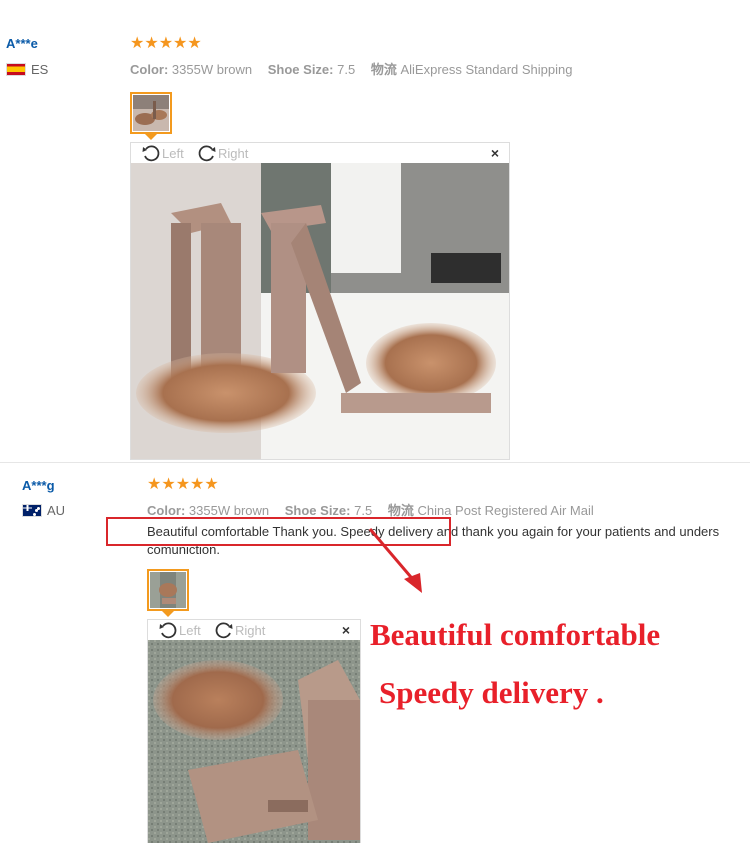 Image resolution: width=750 pixels, height=843 pixels. I want to click on reviewer-country: ES, so click(27, 69).